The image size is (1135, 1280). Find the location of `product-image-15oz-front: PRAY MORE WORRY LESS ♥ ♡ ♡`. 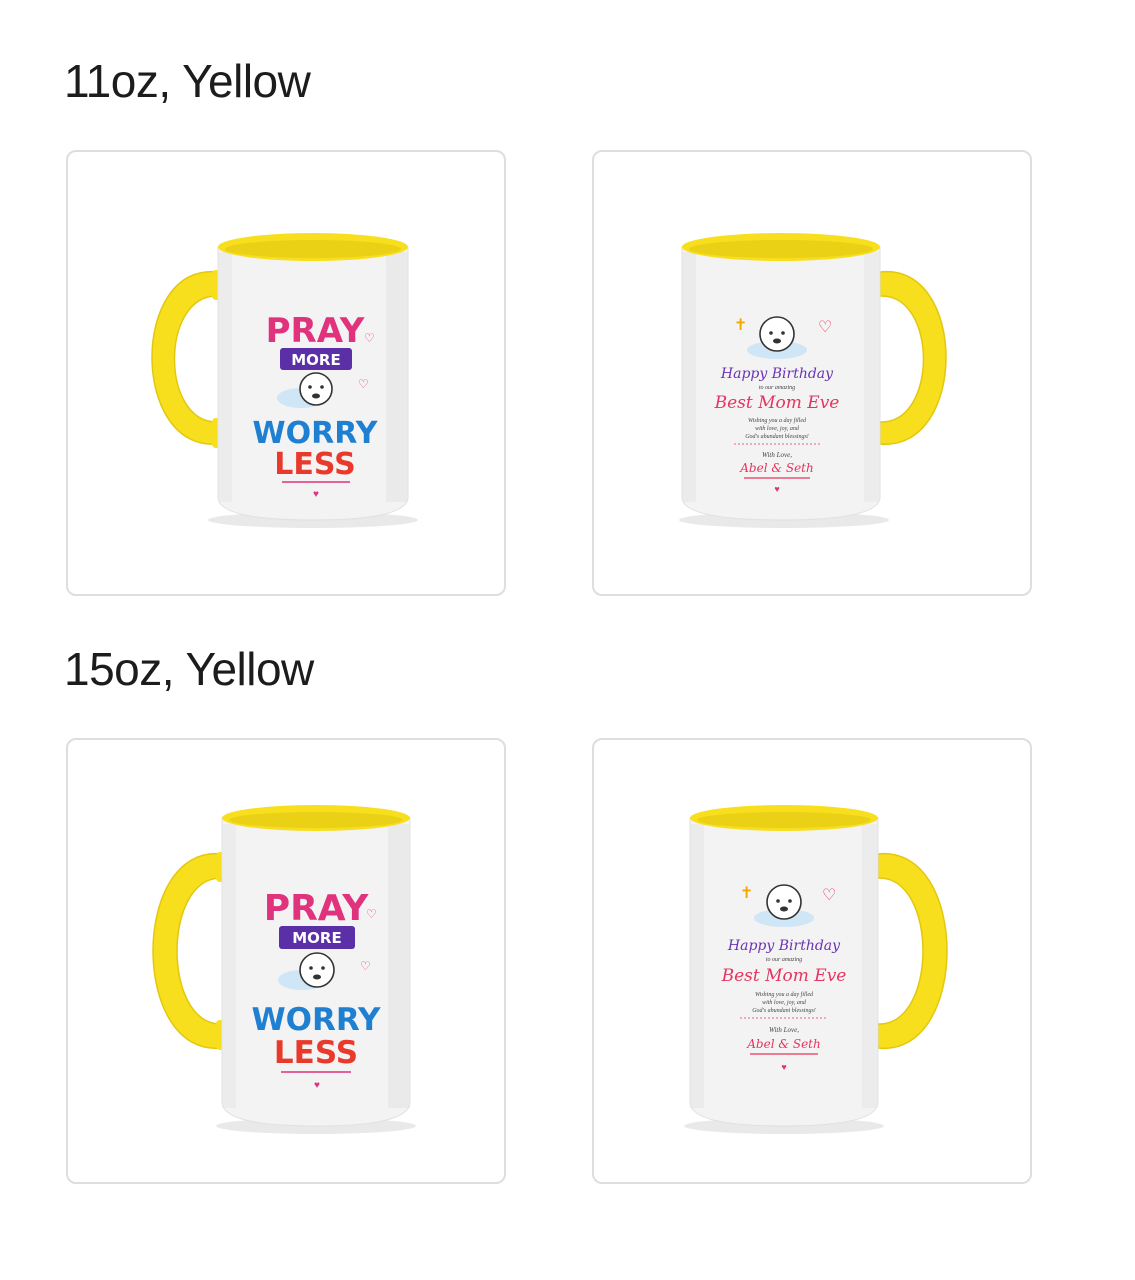

product-image-15oz-front: PRAY MORE WORRY LESS ♥ ♡ ♡ is located at coordinates (286, 961).